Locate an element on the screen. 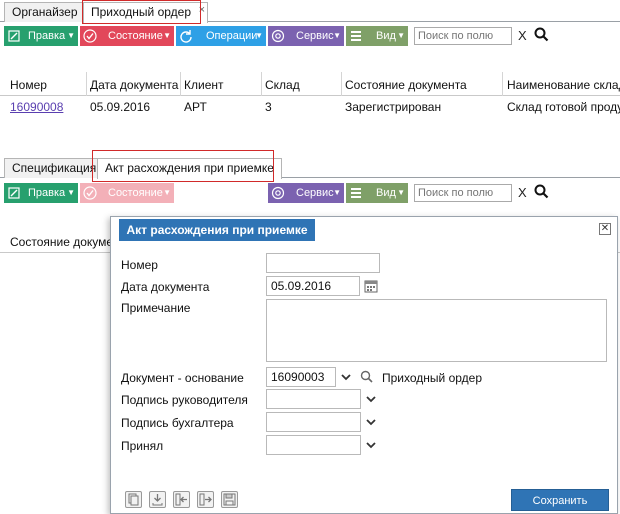 The width and height of the screenshot is (620, 514). tab-specification: Спецификация is located at coordinates (54, 168).